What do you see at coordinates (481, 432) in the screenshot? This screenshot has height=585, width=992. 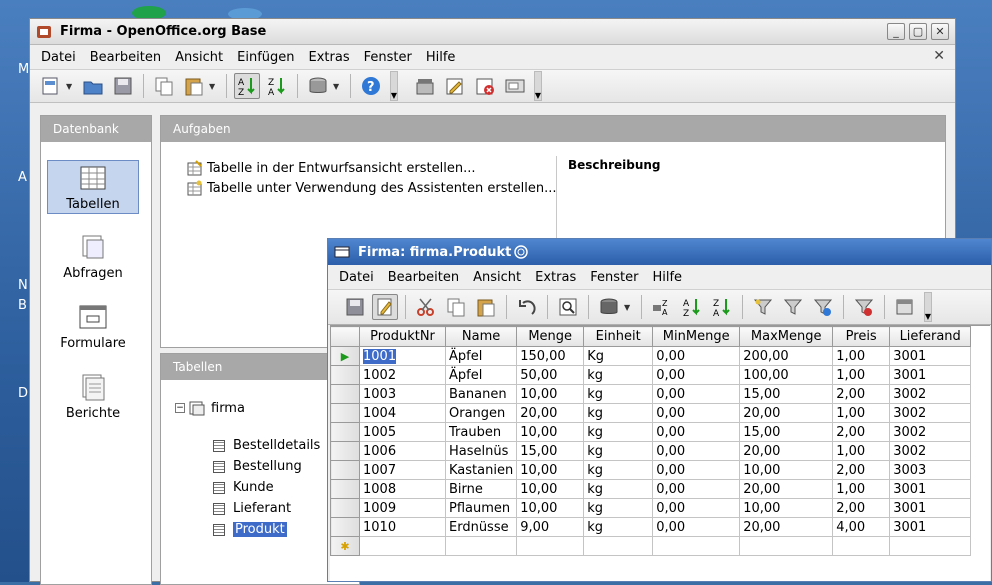 I see `table-cell: Trauben` at bounding box center [481, 432].